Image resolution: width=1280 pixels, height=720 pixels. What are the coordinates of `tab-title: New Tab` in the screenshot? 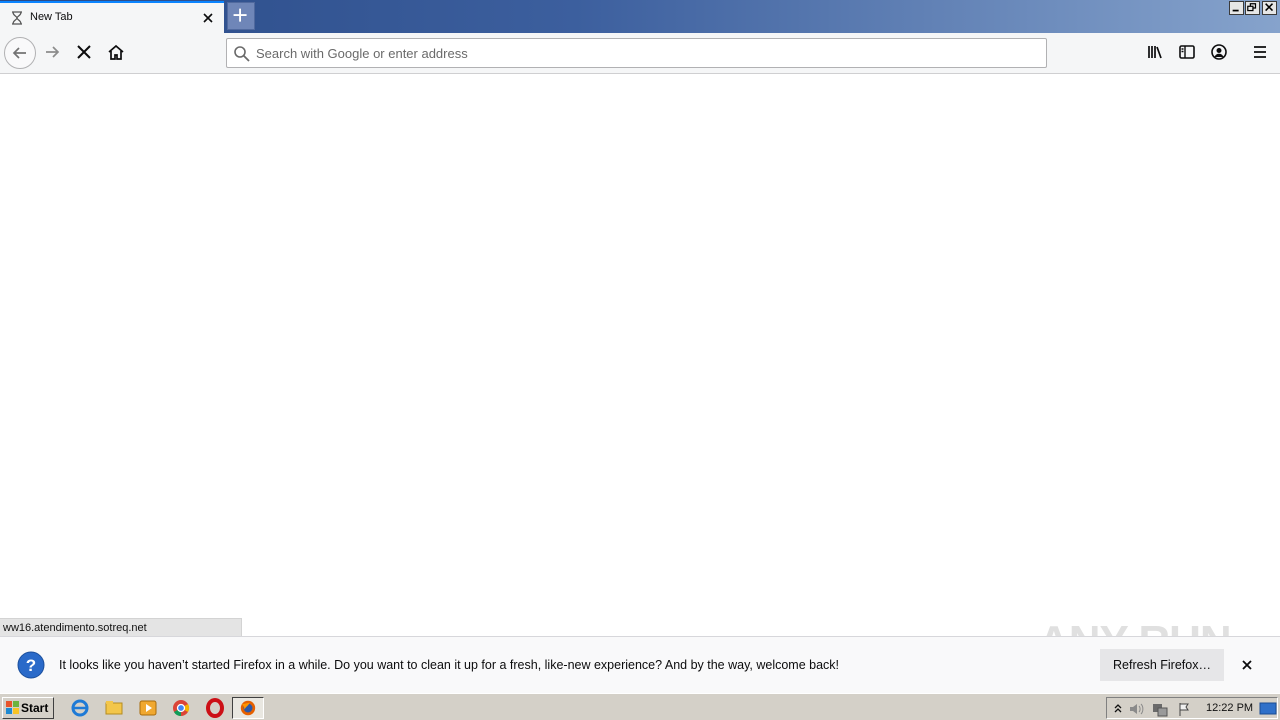 It's located at (51, 17).